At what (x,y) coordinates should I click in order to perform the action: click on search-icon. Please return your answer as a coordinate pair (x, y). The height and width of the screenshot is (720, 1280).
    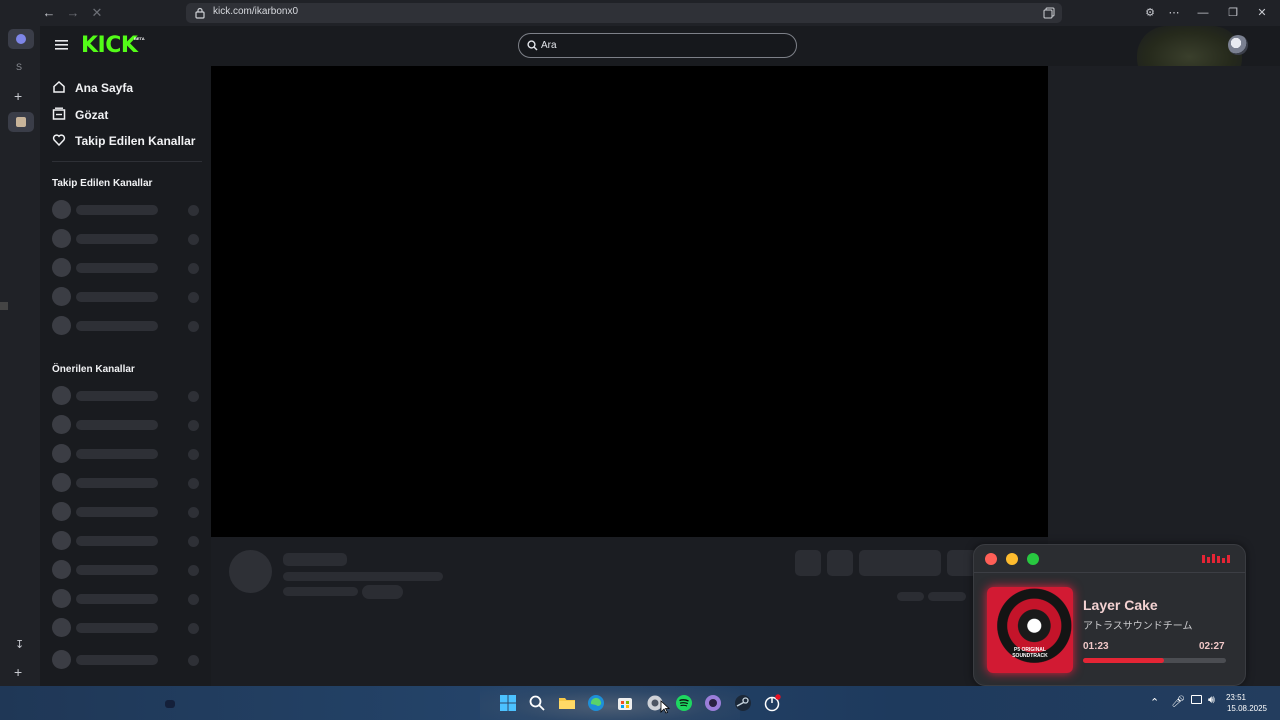
    Looking at the image, I should click on (532, 45).